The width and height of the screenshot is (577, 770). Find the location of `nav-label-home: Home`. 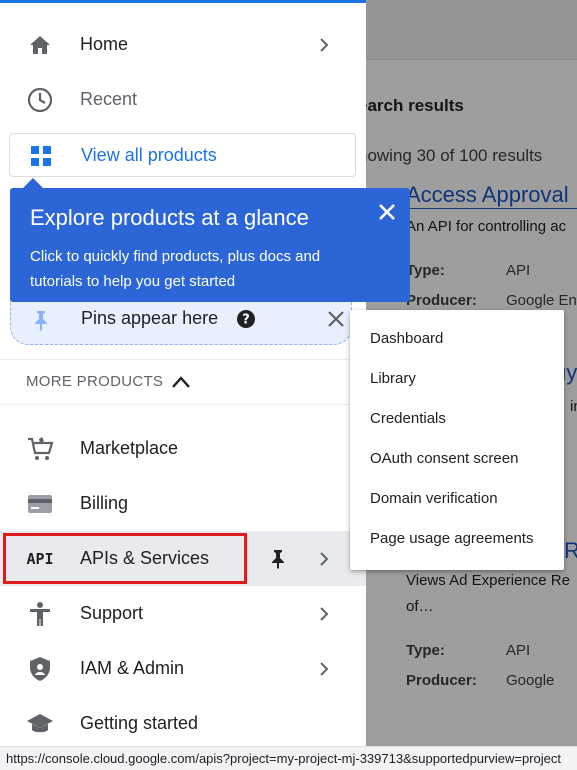

nav-label-home: Home is located at coordinates (104, 44).